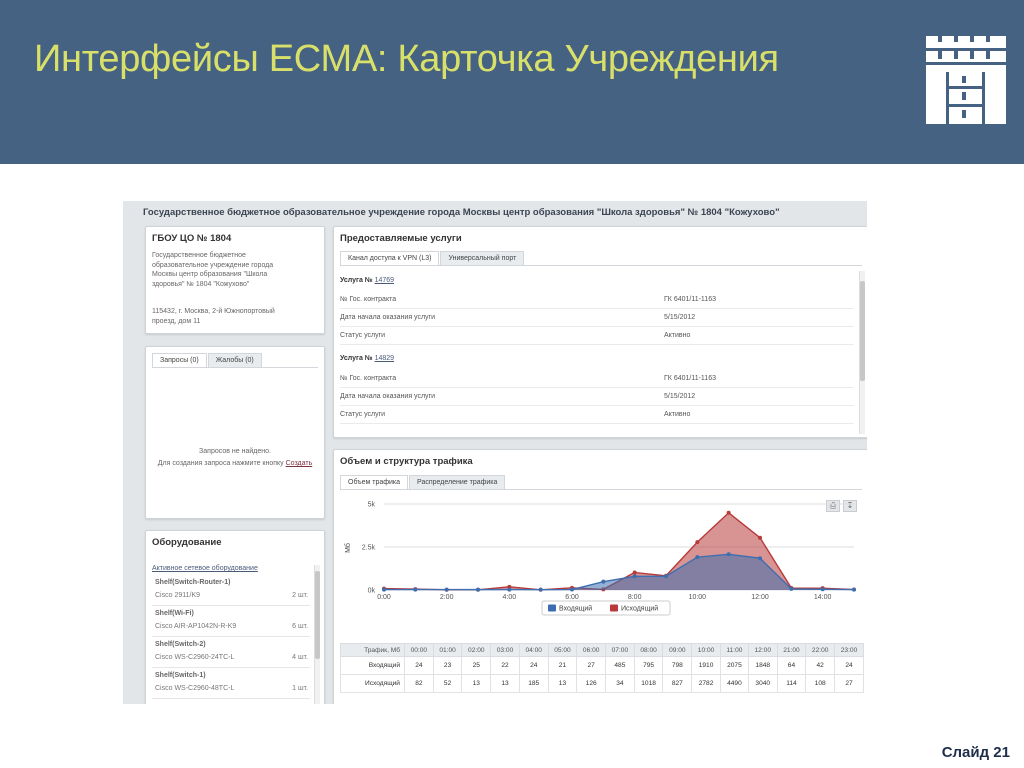 The image size is (1024, 768). What do you see at coordinates (966, 80) in the screenshot?
I see `logo-icon` at bounding box center [966, 80].